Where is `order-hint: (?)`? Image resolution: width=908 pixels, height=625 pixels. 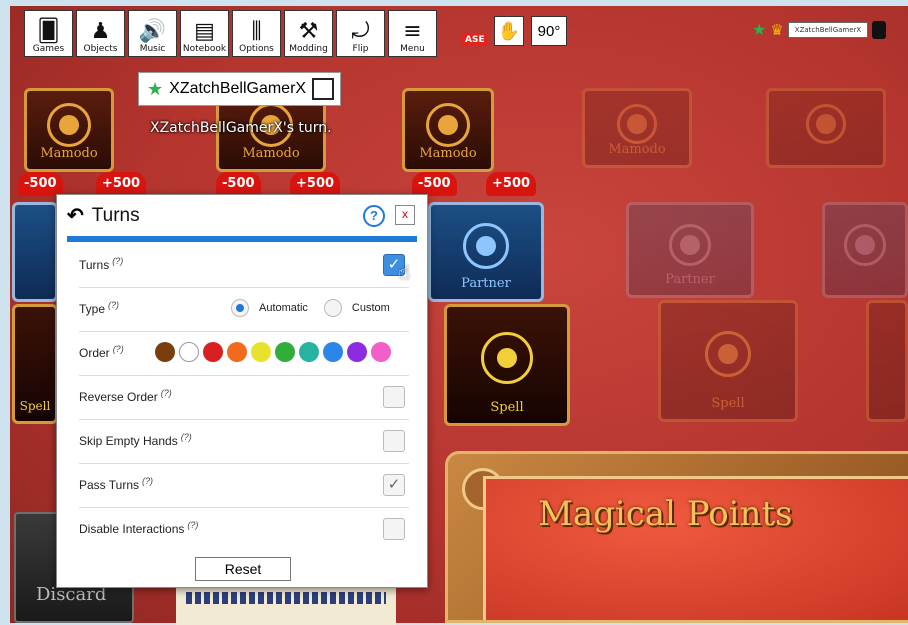
order-hint: (?) is located at coordinates (118, 349).